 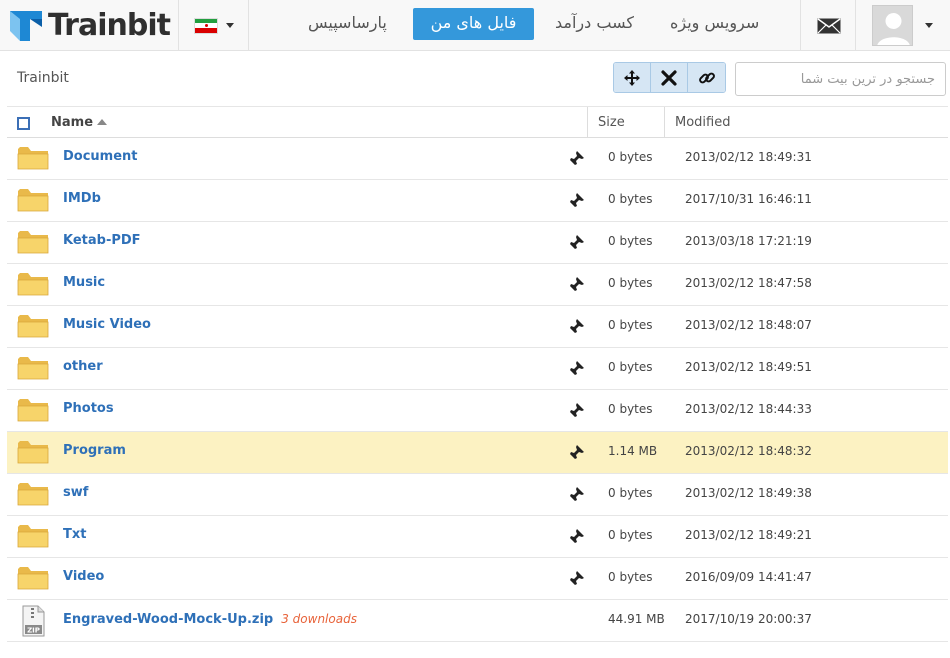 I want to click on user-menu, so click(x=903, y=25).